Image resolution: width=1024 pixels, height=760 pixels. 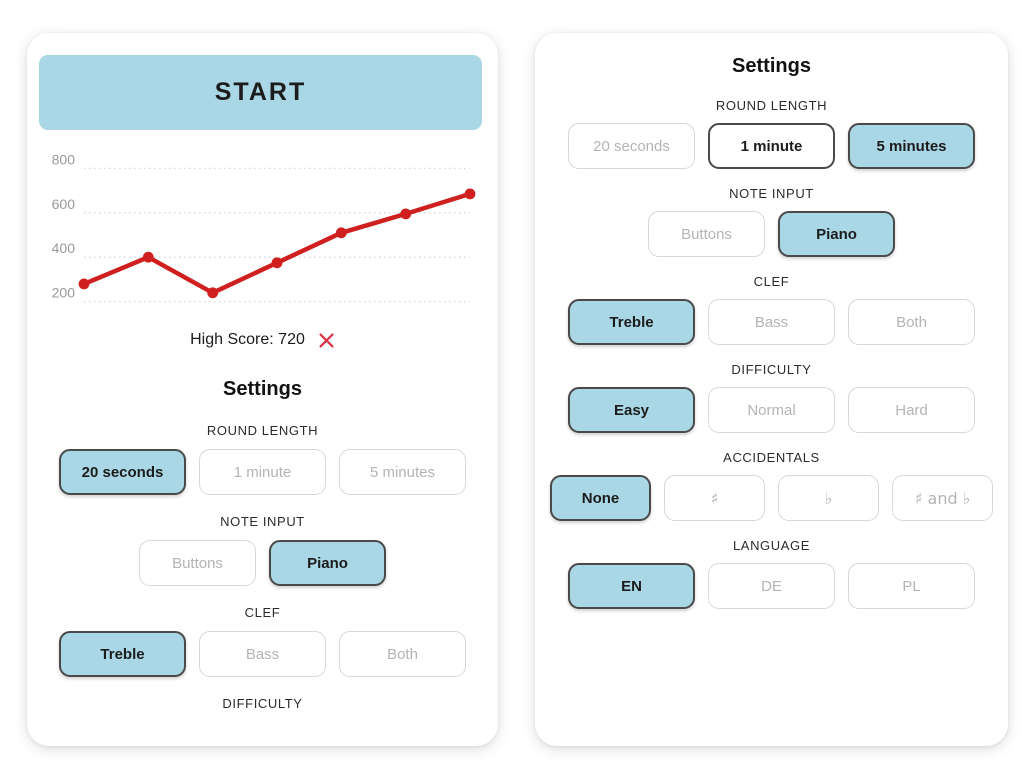 What do you see at coordinates (714, 498) in the screenshot?
I see `option-glyph: ♯` at bounding box center [714, 498].